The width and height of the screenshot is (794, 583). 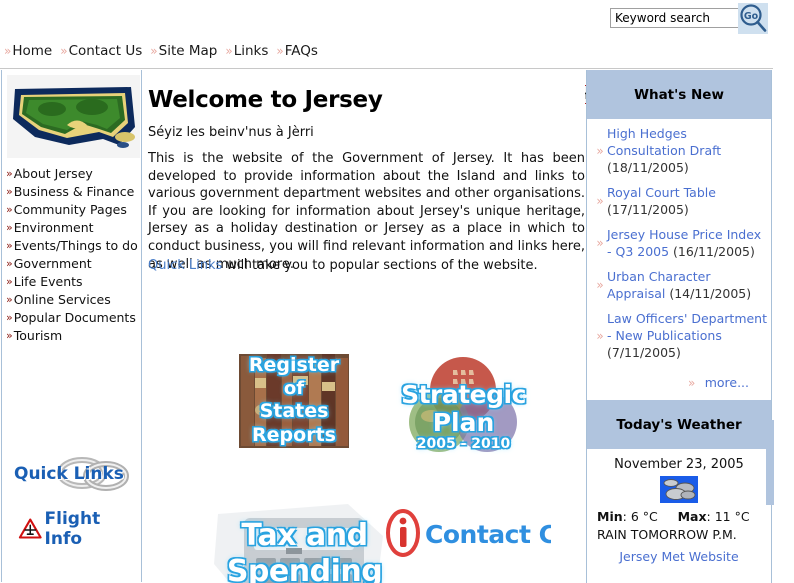 What do you see at coordinates (304, 568) in the screenshot?
I see `tax-line-2: Spending` at bounding box center [304, 568].